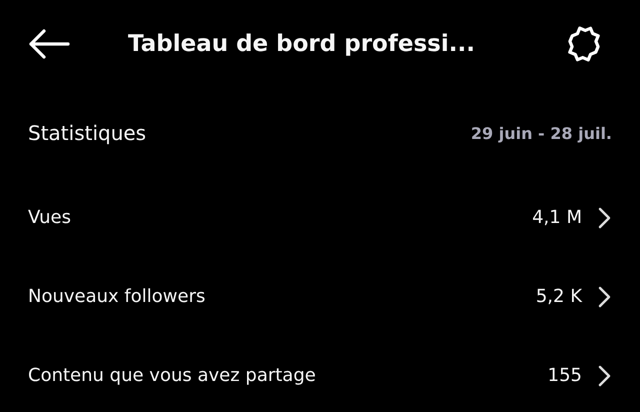 This screenshot has height=412, width=640. What do you see at coordinates (557, 217) in the screenshot?
I see `stat-value: 4,1 M` at bounding box center [557, 217].